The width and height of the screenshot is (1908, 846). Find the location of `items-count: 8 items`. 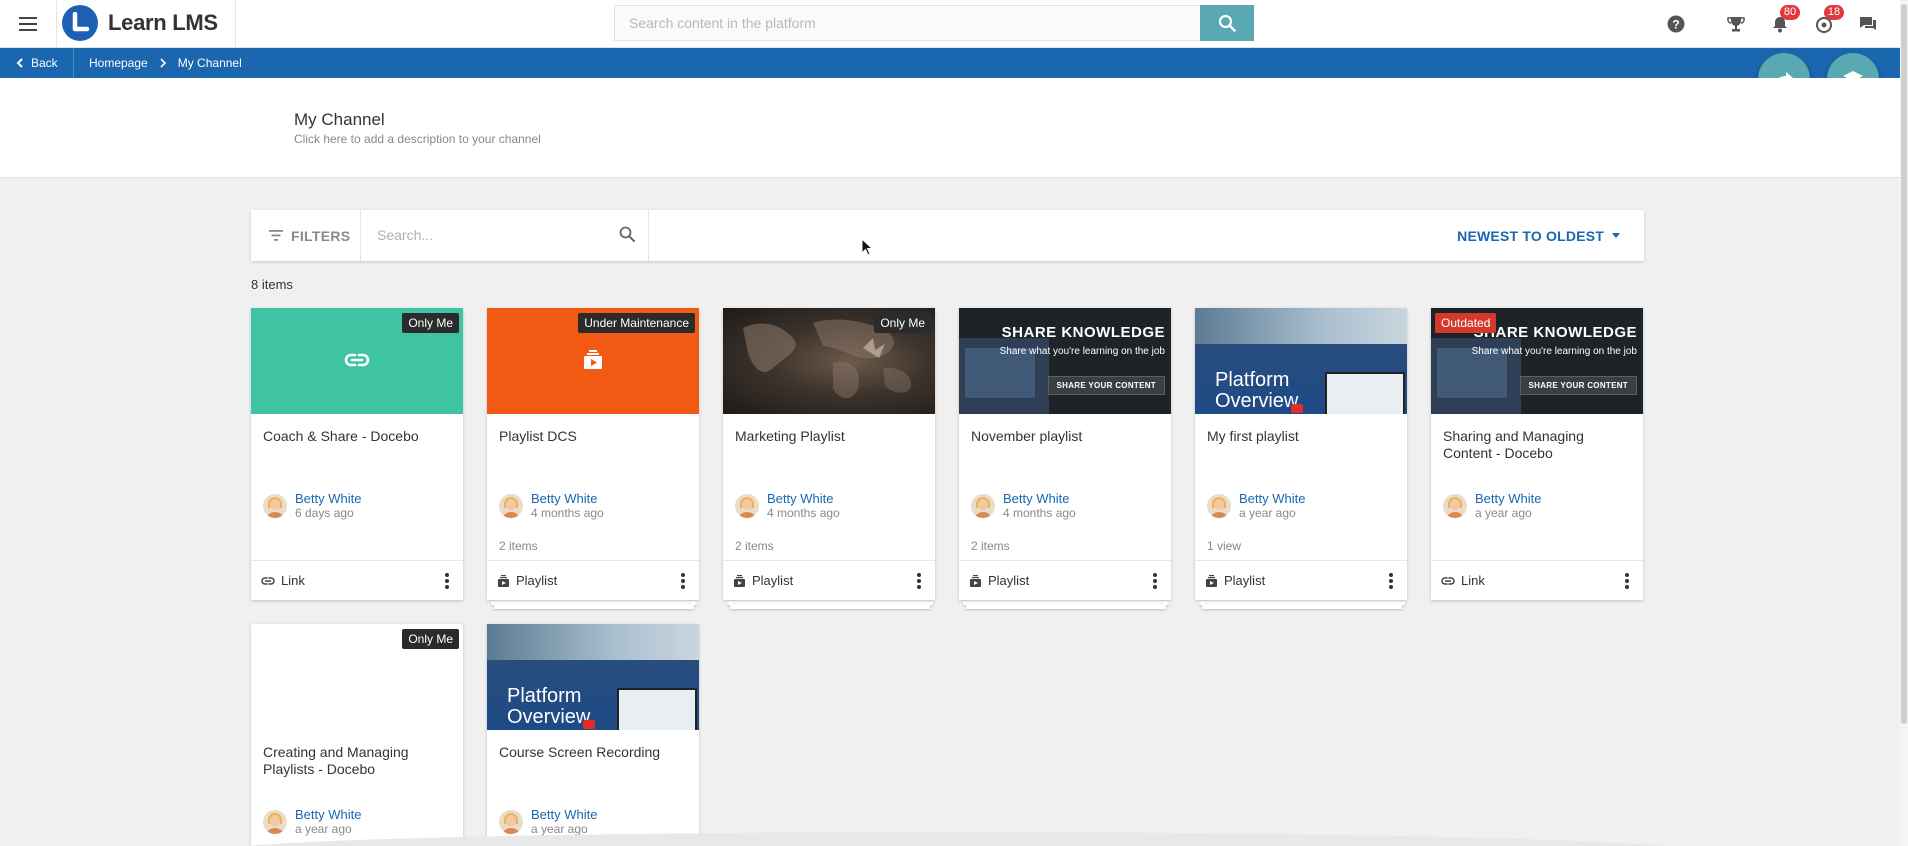

items-count: 8 items is located at coordinates (272, 284).